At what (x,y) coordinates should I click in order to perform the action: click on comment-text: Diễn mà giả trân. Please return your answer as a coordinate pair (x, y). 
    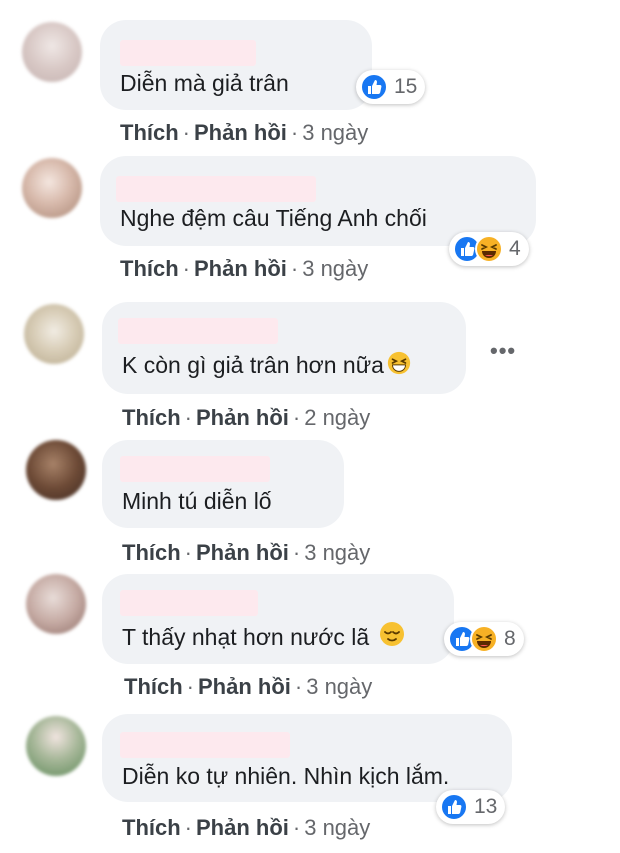
    Looking at the image, I should click on (204, 83).